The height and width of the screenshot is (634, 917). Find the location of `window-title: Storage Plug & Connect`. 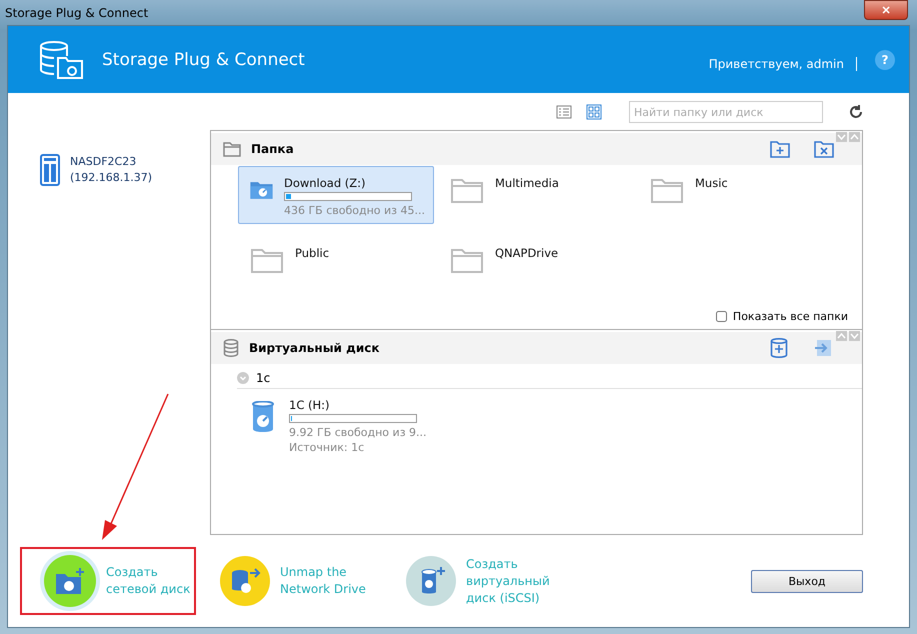

window-title: Storage Plug & Connect is located at coordinates (76, 13).